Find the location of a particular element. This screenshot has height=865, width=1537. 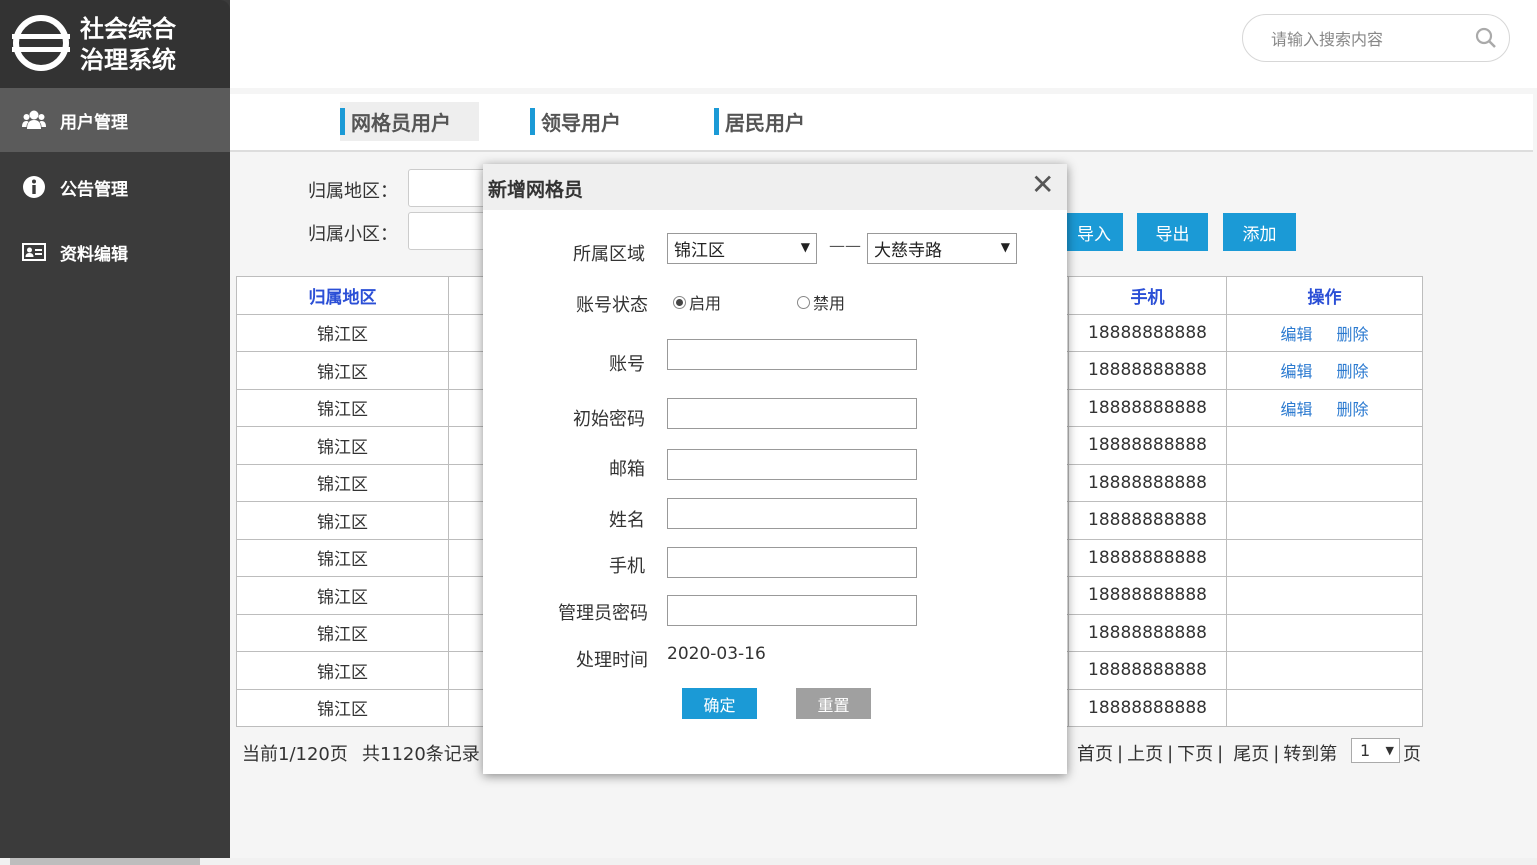

email-label: 邮箱 is located at coordinates (627, 469).